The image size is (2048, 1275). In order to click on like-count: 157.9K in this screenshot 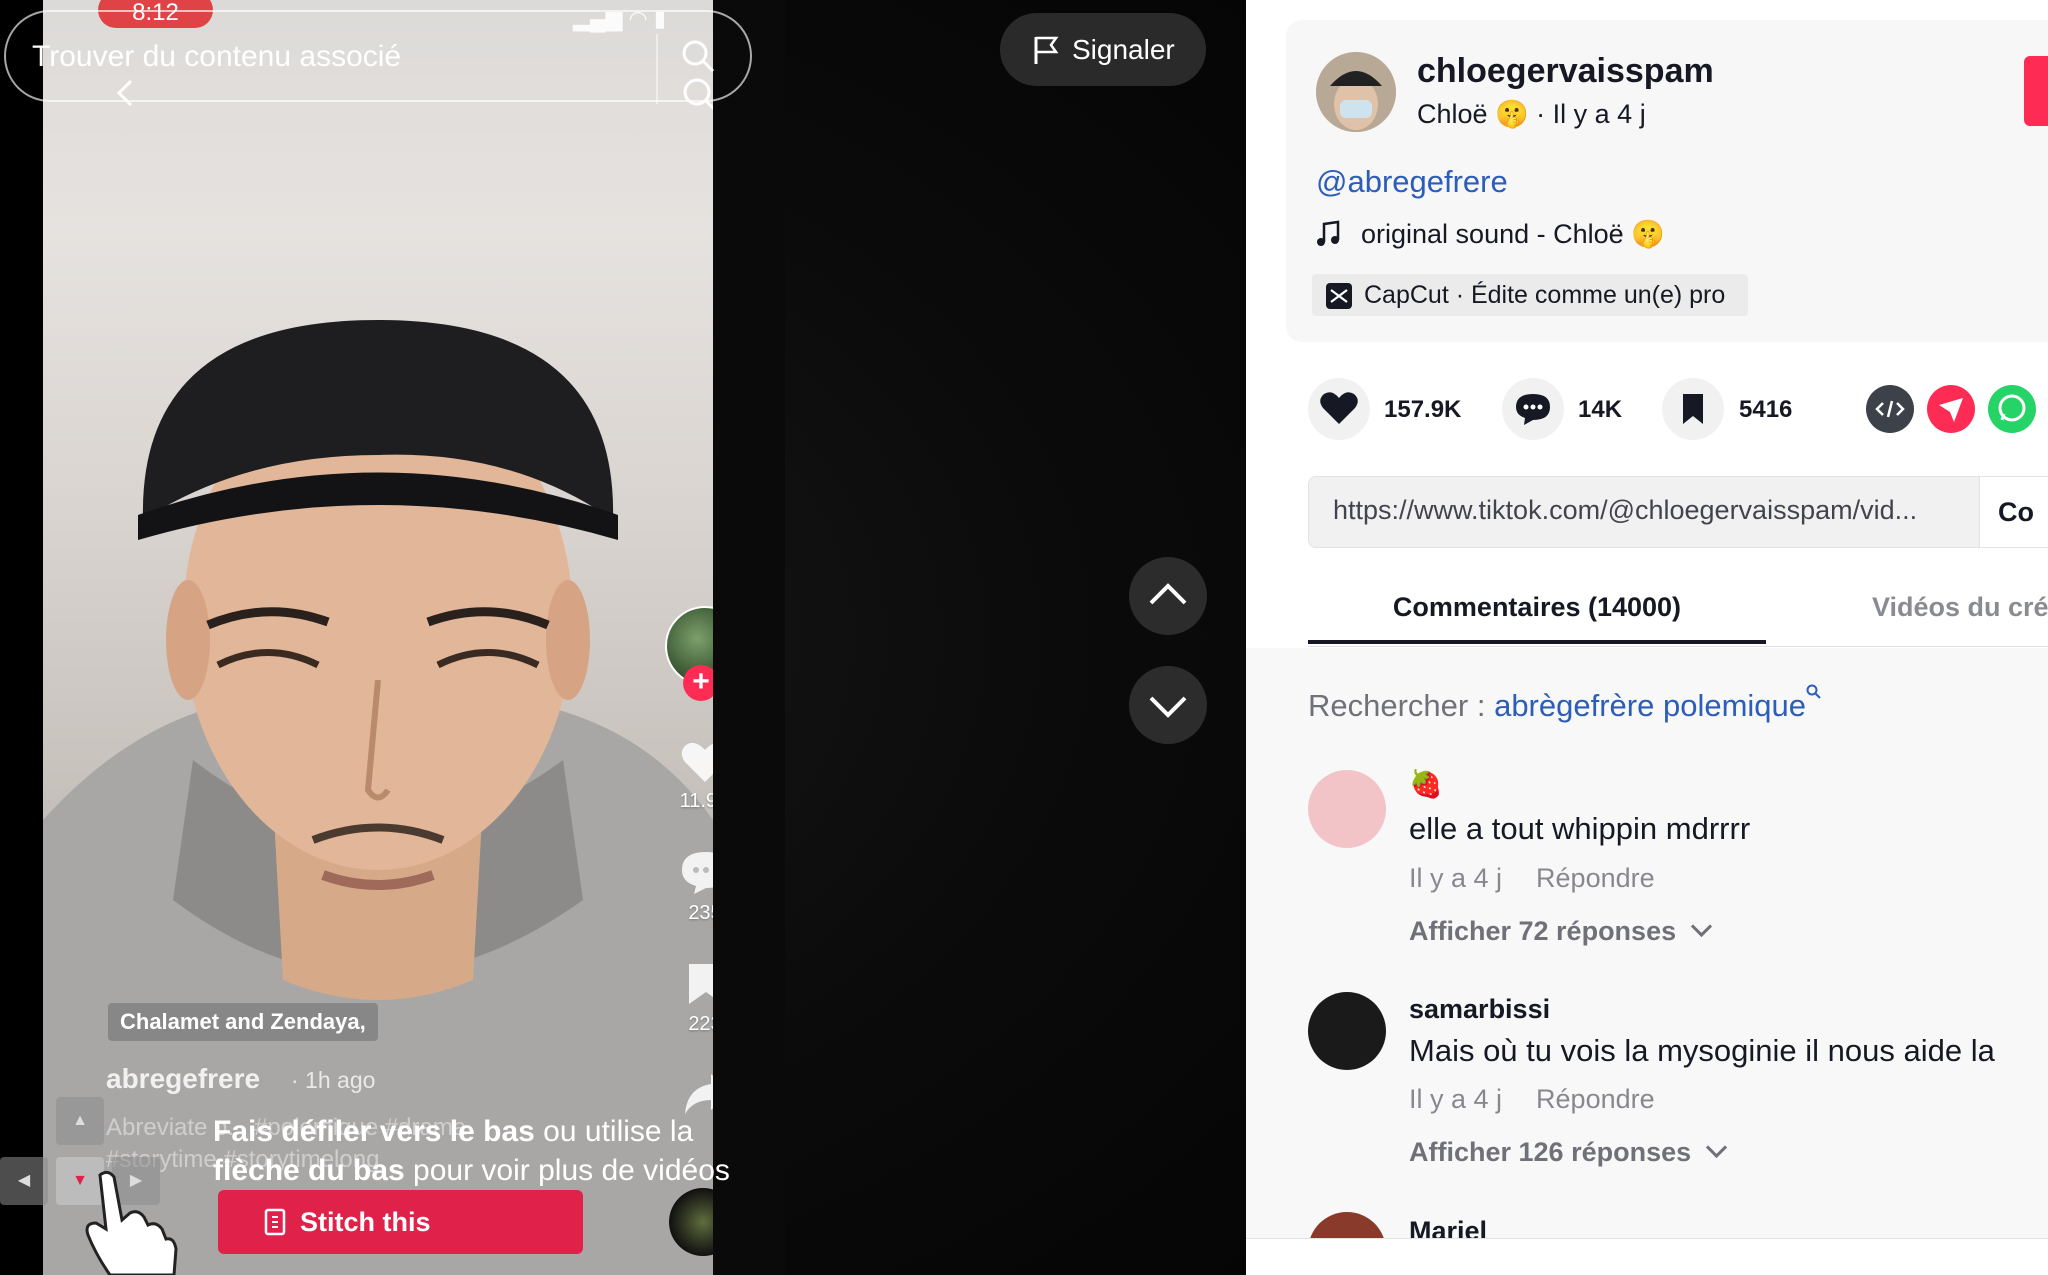, I will do `click(1423, 409)`.